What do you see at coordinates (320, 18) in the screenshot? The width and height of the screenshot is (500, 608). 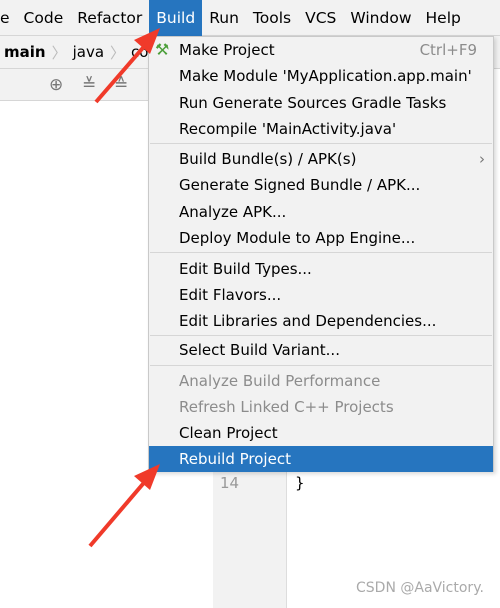 I see `menu-vcs: VCS` at bounding box center [320, 18].